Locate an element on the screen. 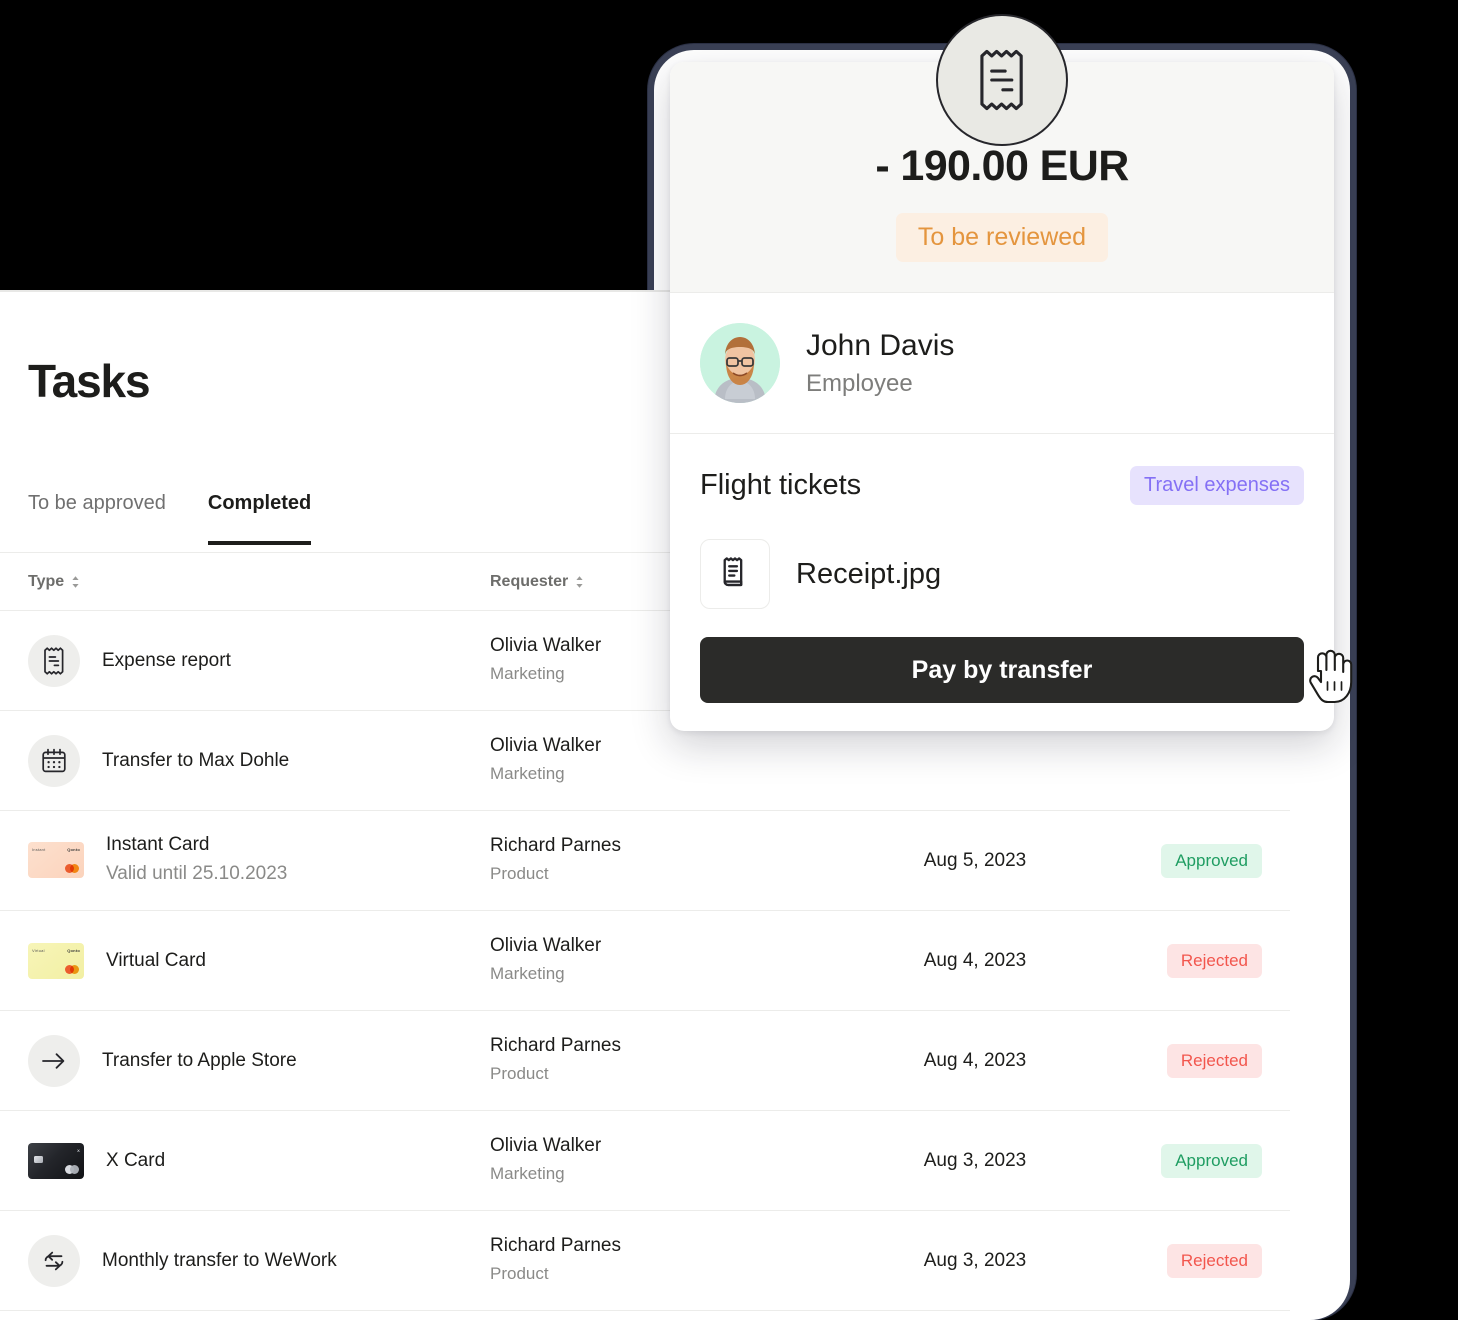 This screenshot has height=1320, width=1458. row-type-text: Expense report is located at coordinates (166, 661).